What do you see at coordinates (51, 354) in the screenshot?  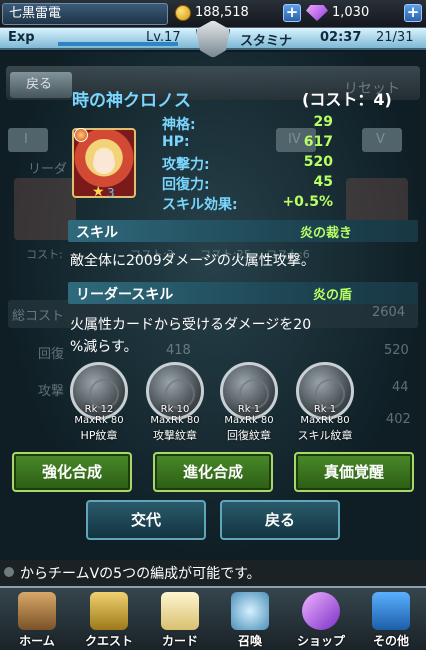 I see `recovery-label: 回復` at bounding box center [51, 354].